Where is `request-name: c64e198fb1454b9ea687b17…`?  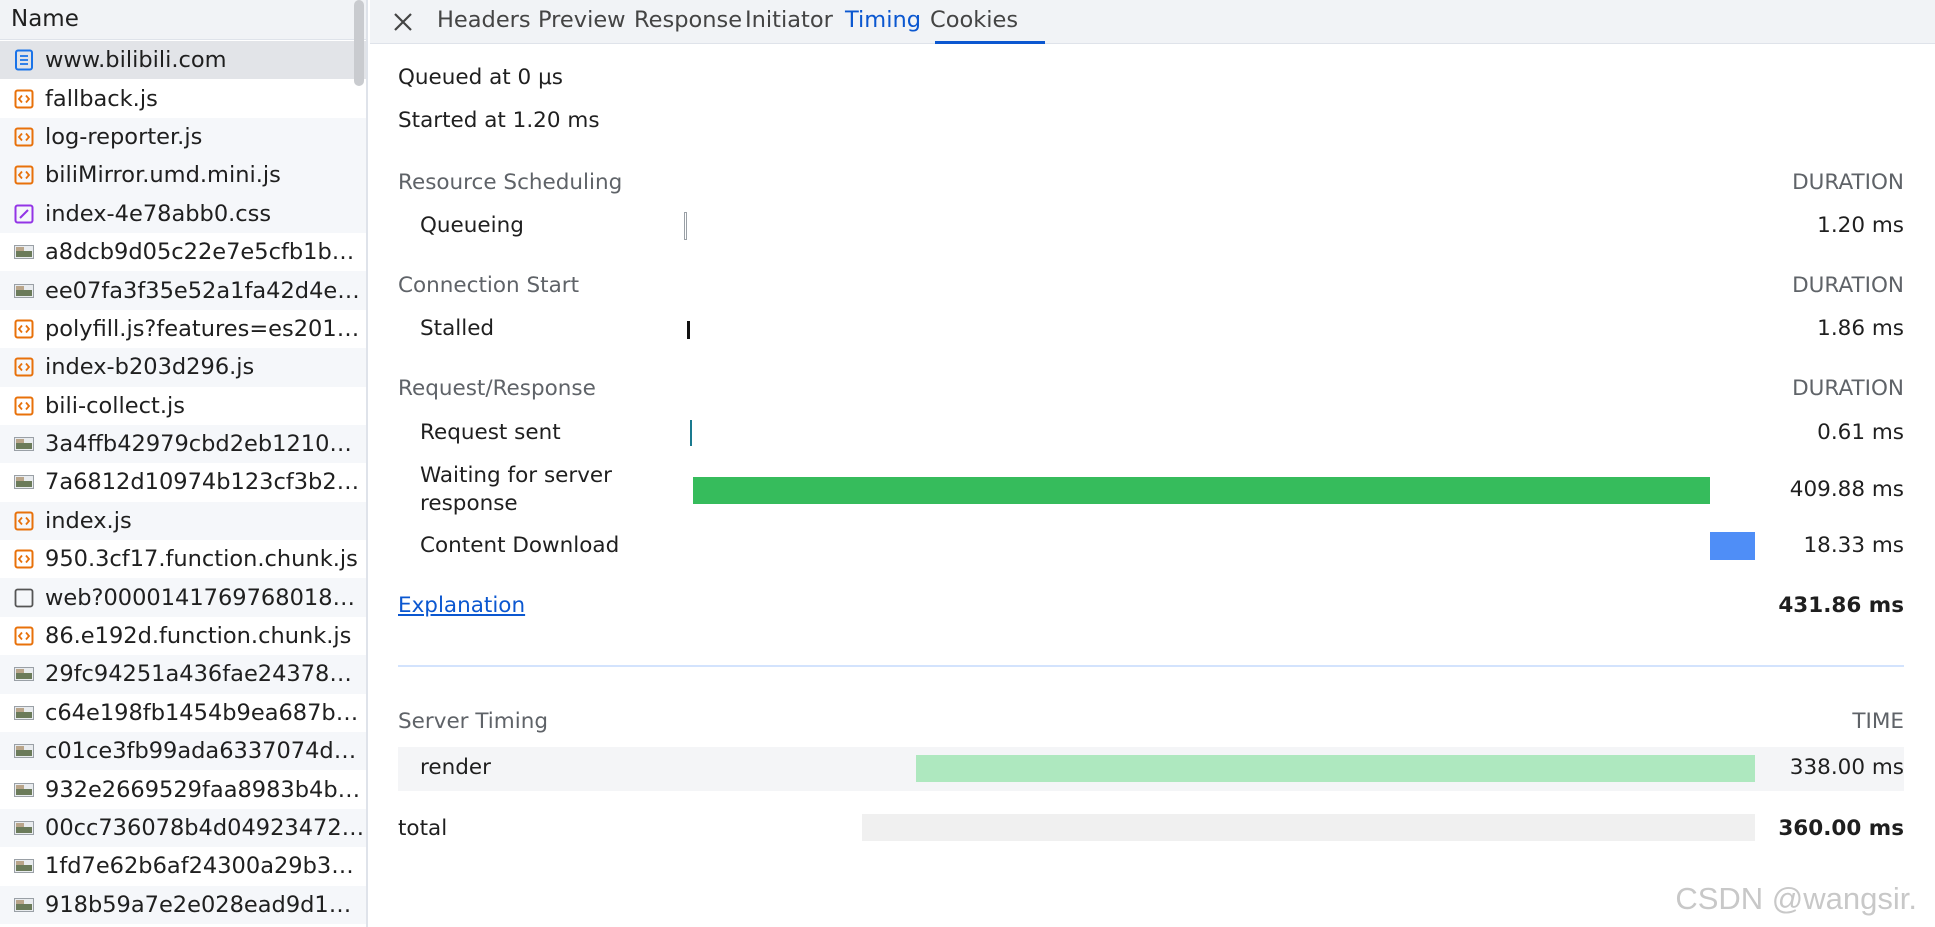
request-name: c64e198fb1454b9ea687b17… is located at coordinates (205, 712).